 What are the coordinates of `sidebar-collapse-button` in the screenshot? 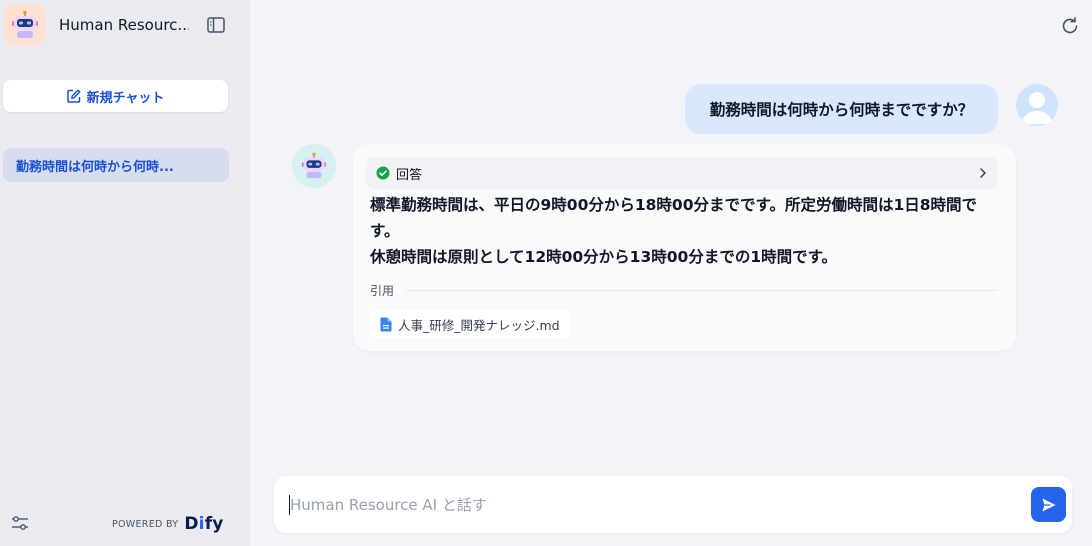 It's located at (216, 25).